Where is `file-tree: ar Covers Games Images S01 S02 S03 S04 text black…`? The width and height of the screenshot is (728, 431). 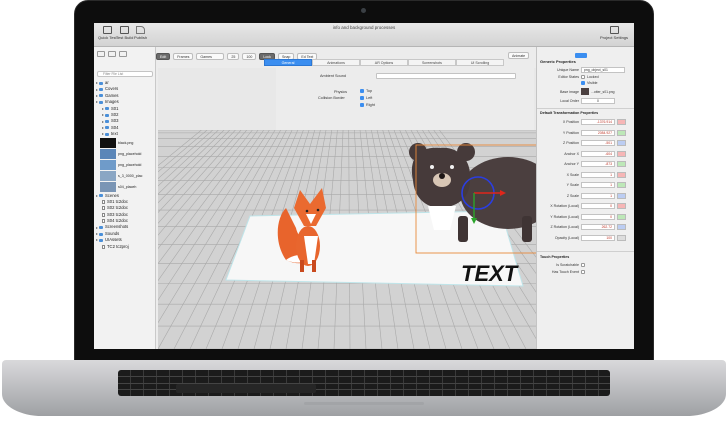
file-tree: ar Covers Games Images S01 S02 S03 S04 text black… is located at coordinates (126, 165).